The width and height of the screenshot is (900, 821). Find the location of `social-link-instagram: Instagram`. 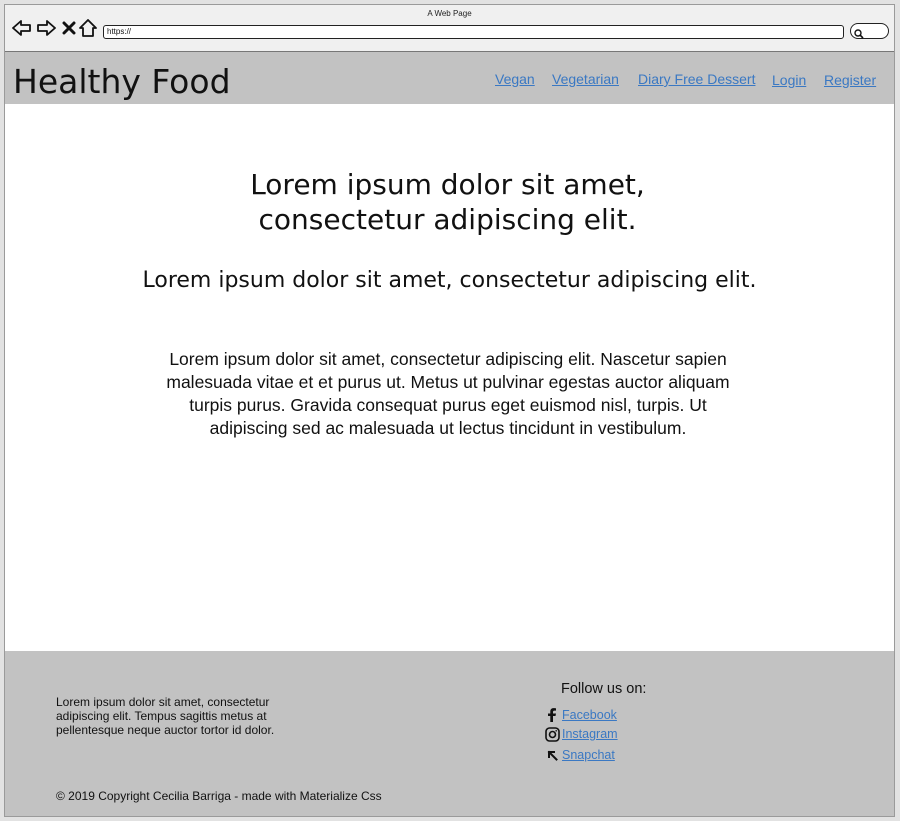

social-link-instagram: Instagram is located at coordinates (581, 734).